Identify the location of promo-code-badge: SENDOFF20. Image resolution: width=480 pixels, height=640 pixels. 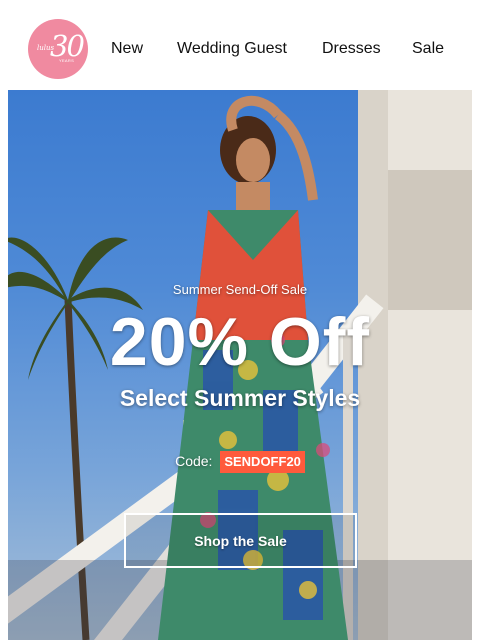
(262, 462).